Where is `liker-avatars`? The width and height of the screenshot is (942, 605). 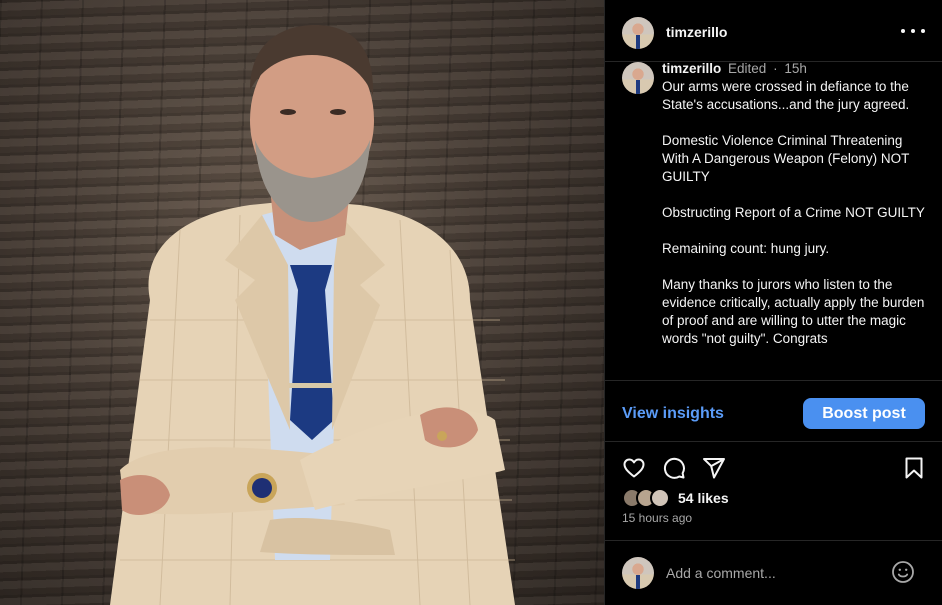
liker-avatars is located at coordinates (648, 498).